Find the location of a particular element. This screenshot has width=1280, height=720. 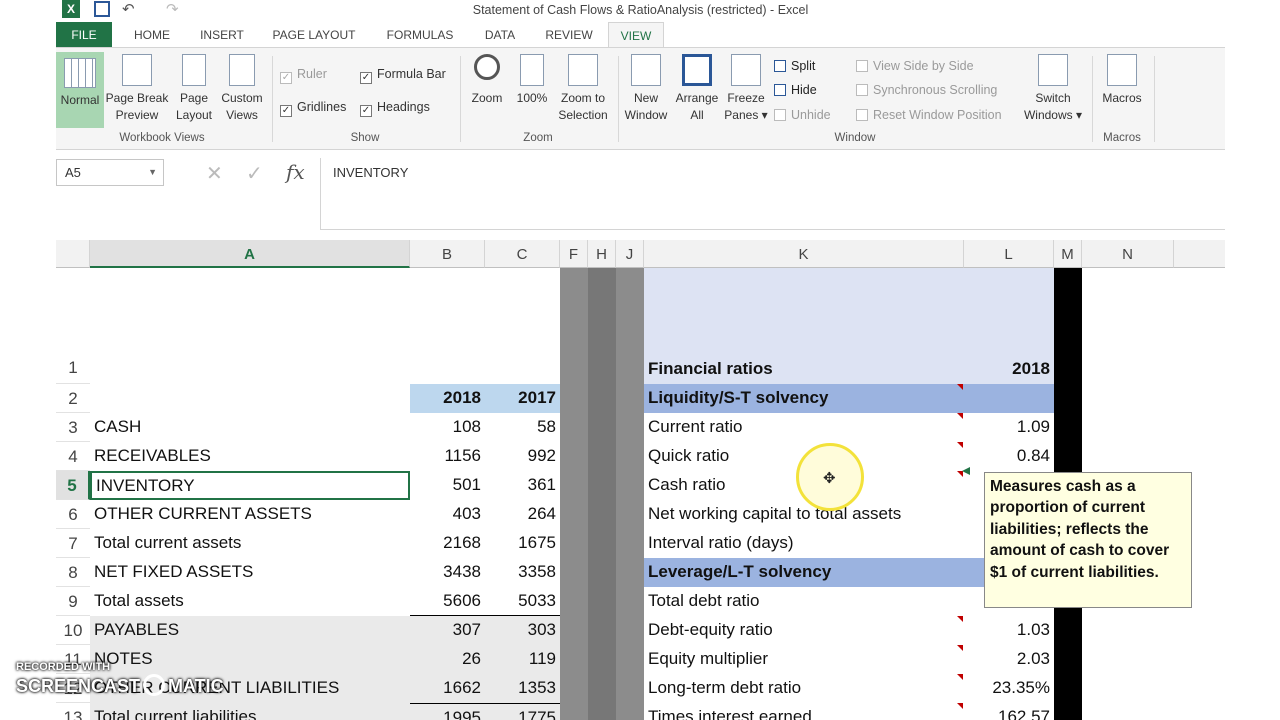

col-header-k: K is located at coordinates (804, 254).